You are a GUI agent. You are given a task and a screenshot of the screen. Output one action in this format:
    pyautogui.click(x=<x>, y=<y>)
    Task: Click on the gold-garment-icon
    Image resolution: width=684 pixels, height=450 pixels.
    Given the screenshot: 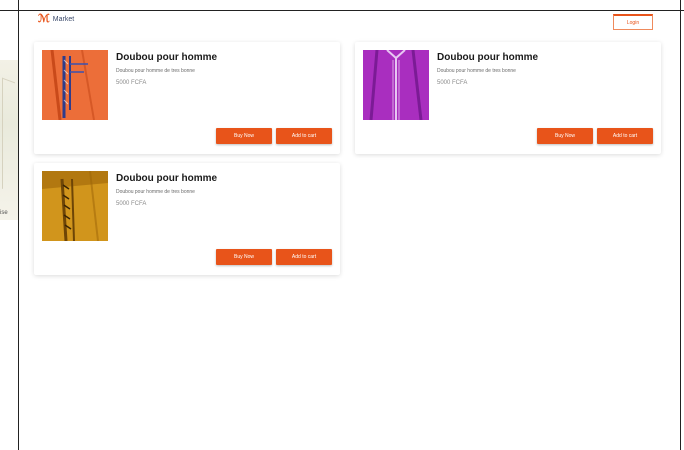 What is the action you would take?
    pyautogui.click(x=75, y=206)
    